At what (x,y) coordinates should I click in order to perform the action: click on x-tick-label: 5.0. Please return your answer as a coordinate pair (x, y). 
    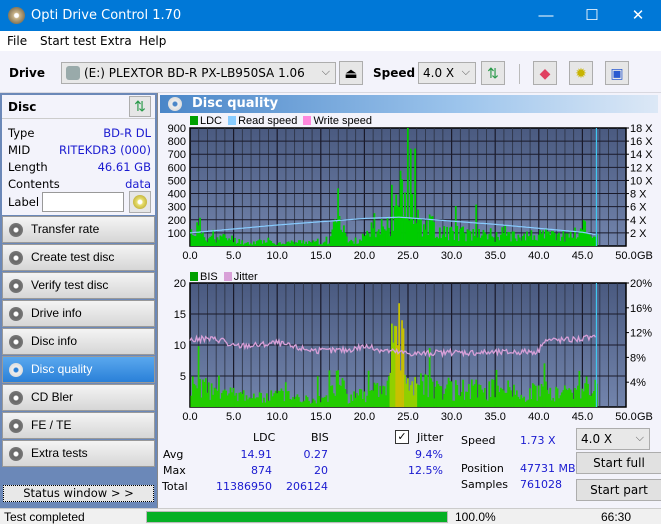
    Looking at the image, I should click on (233, 256).